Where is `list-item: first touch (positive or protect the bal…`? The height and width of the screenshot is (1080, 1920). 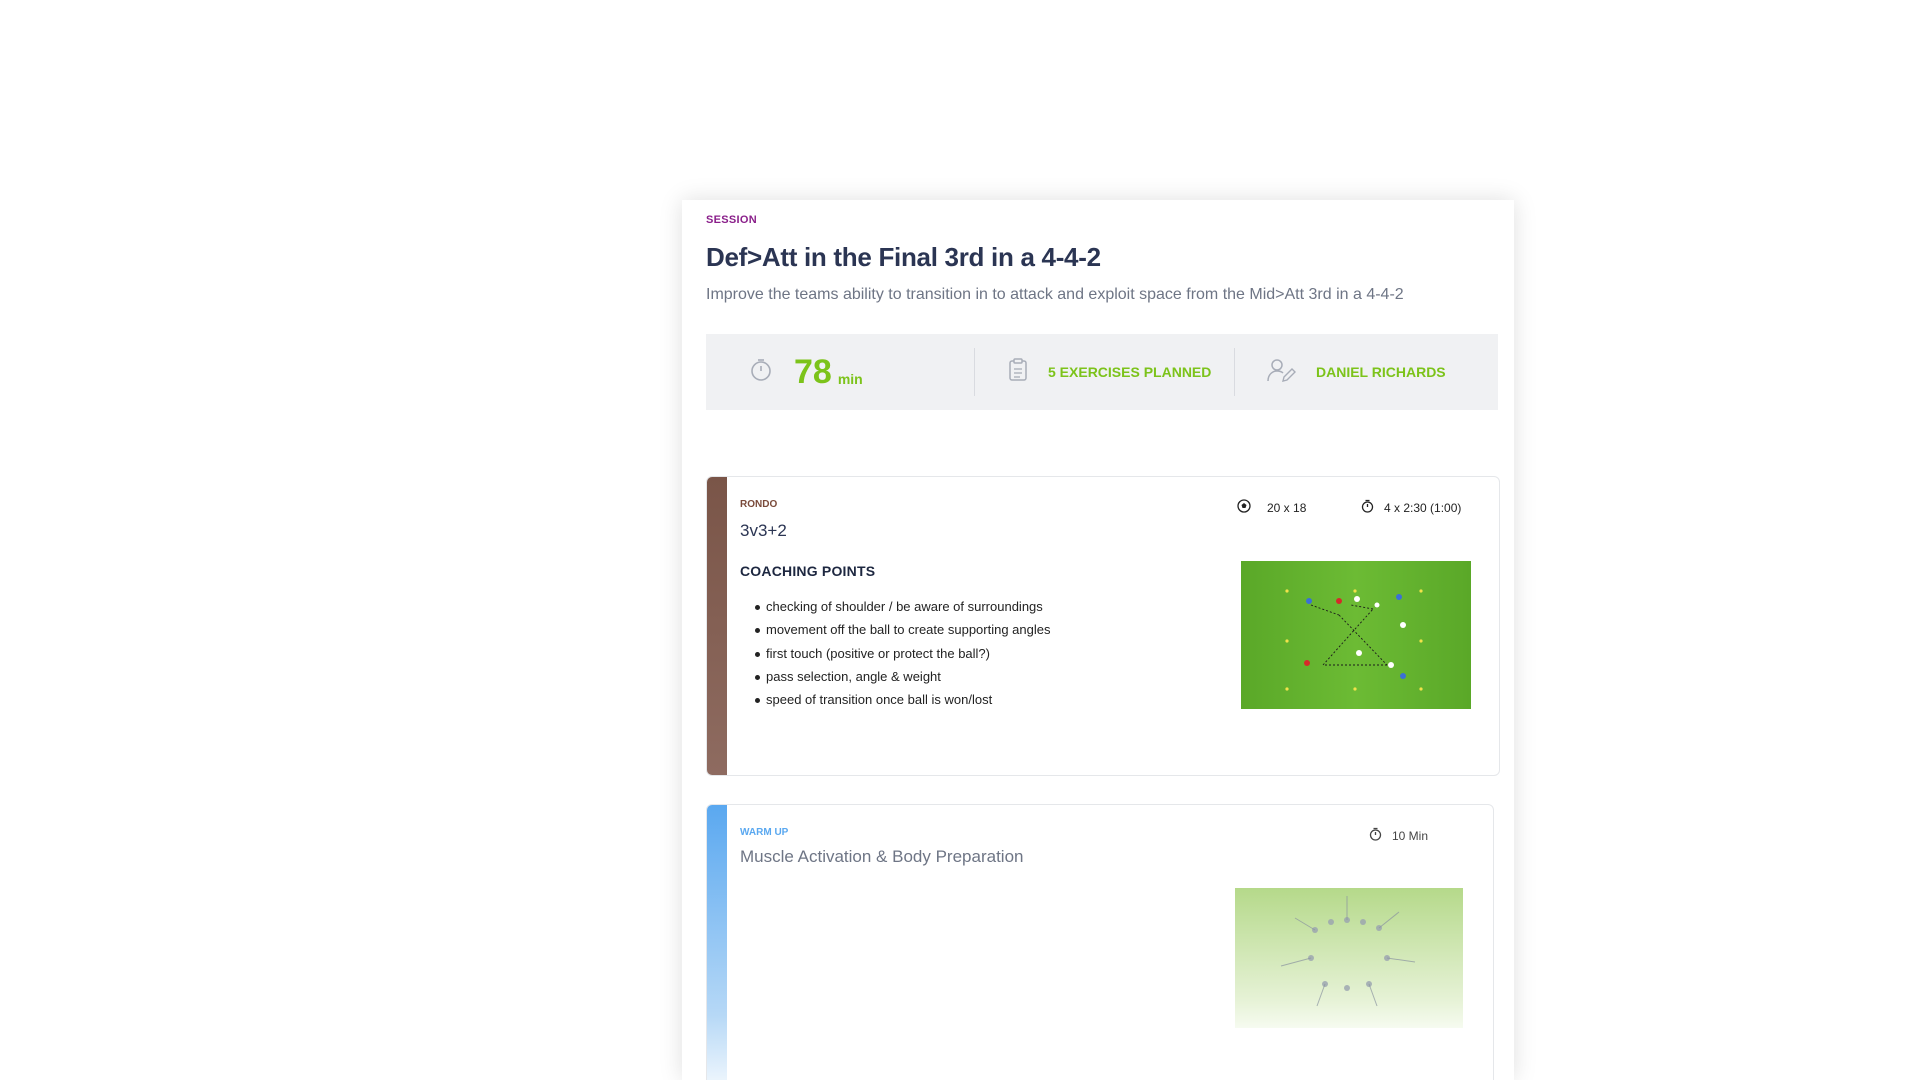
list-item: first touch (positive or protect the bal… is located at coordinates (895, 653).